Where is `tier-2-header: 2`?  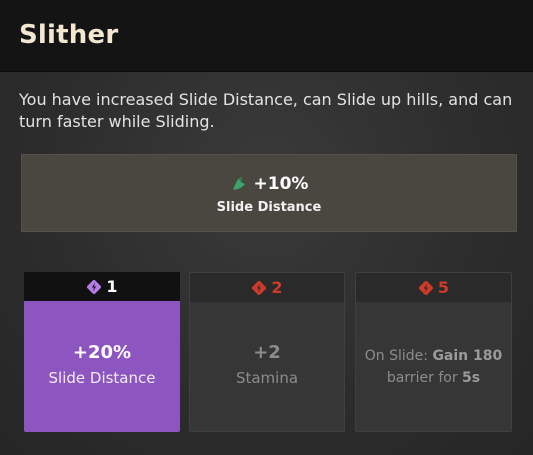 tier-2-header: 2 is located at coordinates (267, 287).